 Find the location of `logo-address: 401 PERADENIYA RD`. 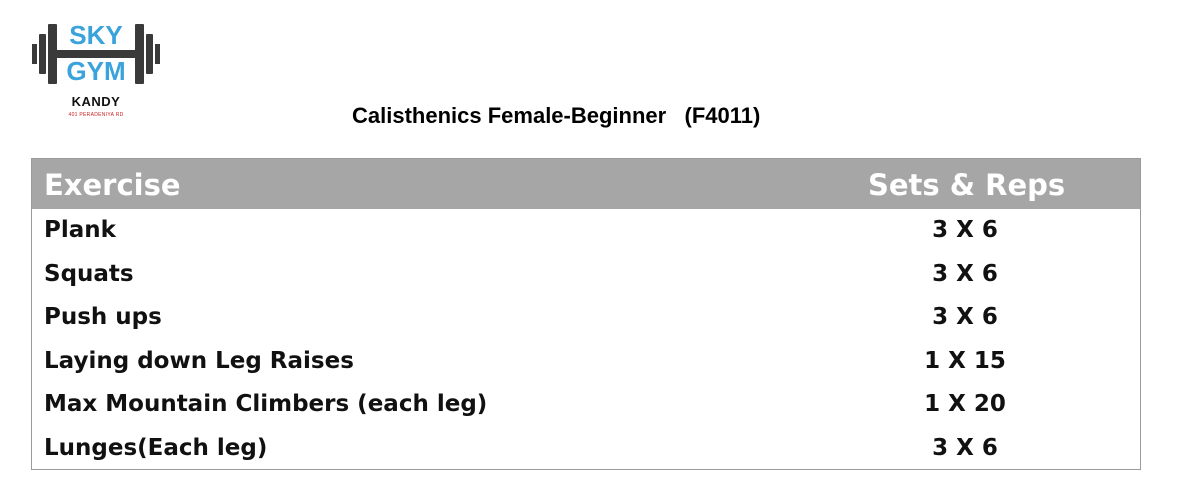

logo-address: 401 PERADENIYA RD is located at coordinates (96, 115).